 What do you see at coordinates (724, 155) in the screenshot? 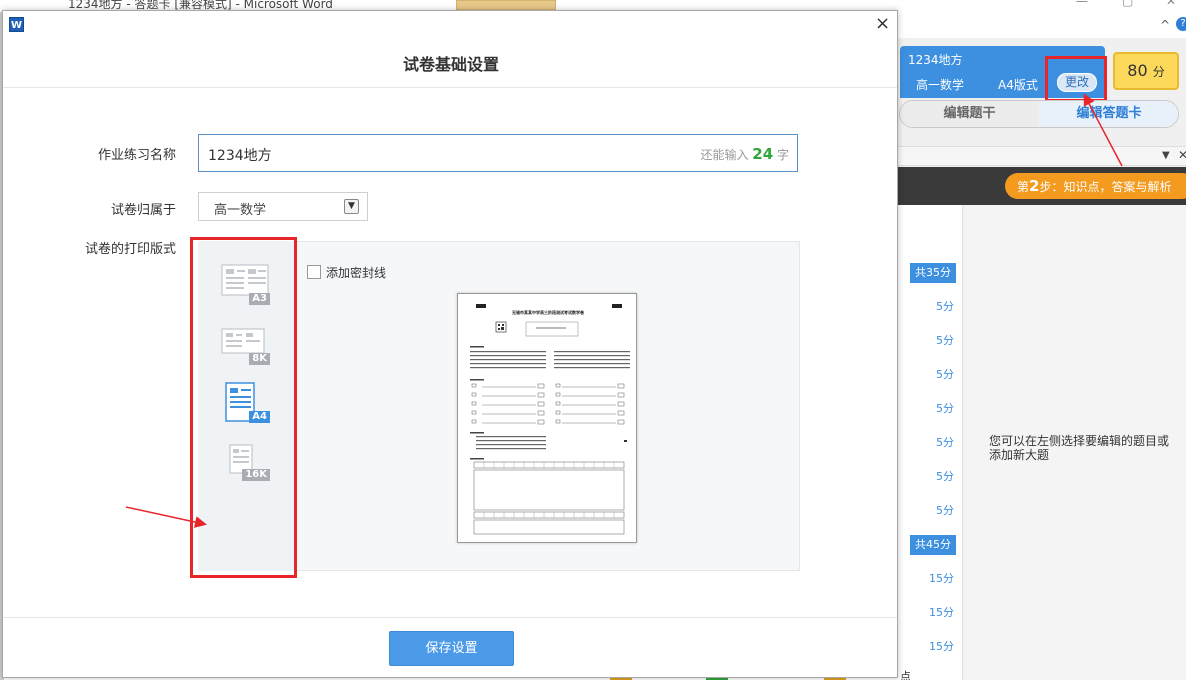
I see `remaining-prefix: 还能输入` at bounding box center [724, 155].